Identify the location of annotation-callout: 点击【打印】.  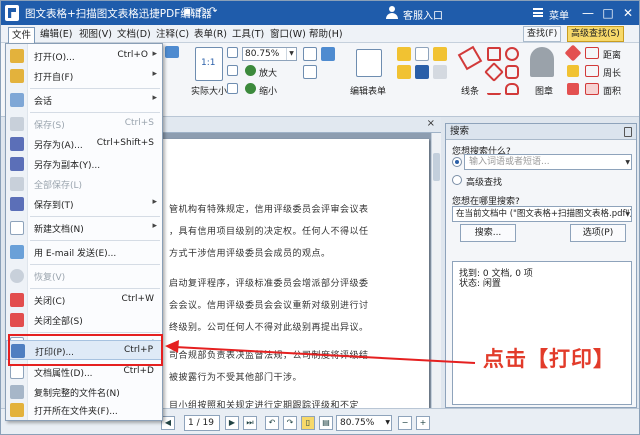
(549, 359).